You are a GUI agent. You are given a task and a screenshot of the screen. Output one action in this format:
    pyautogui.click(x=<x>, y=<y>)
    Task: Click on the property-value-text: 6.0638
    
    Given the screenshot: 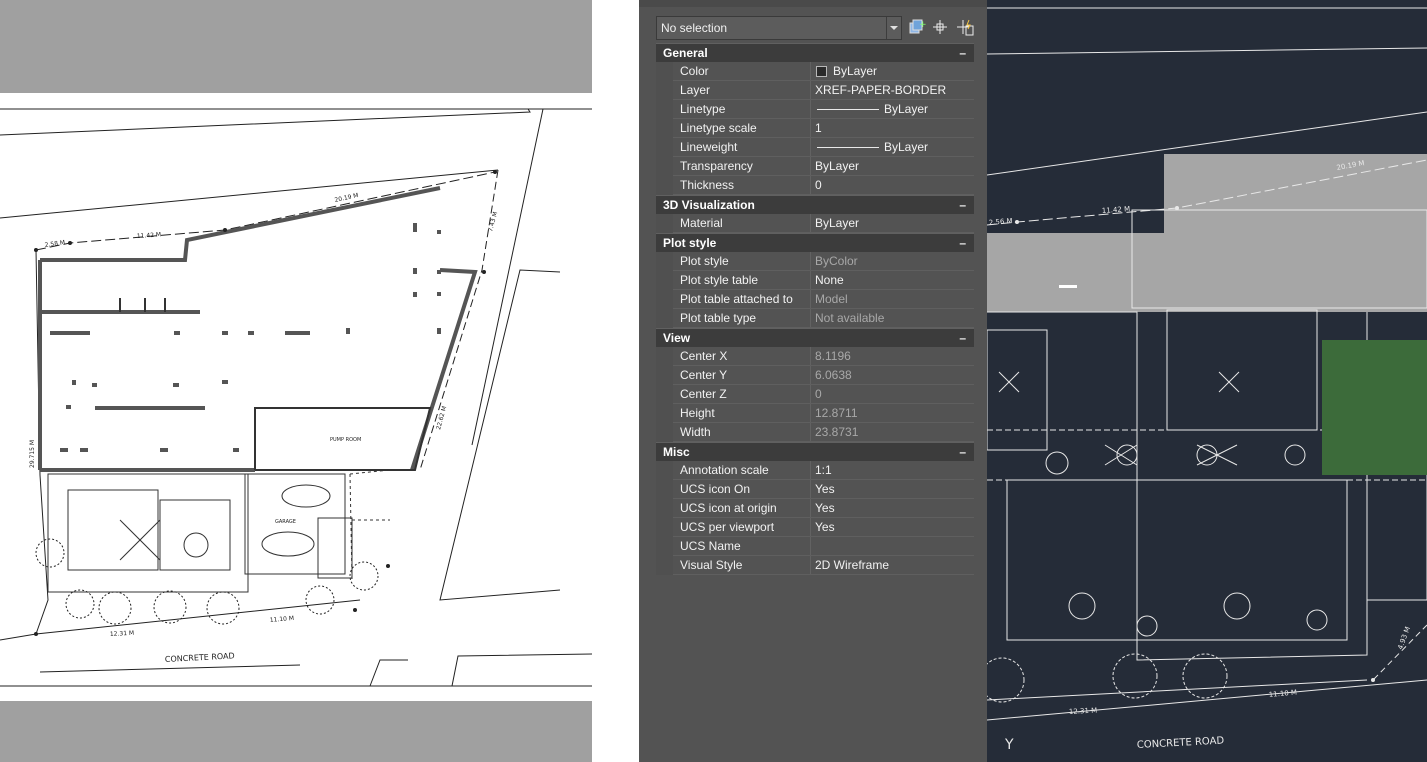 What is the action you would take?
    pyautogui.click(x=833, y=375)
    